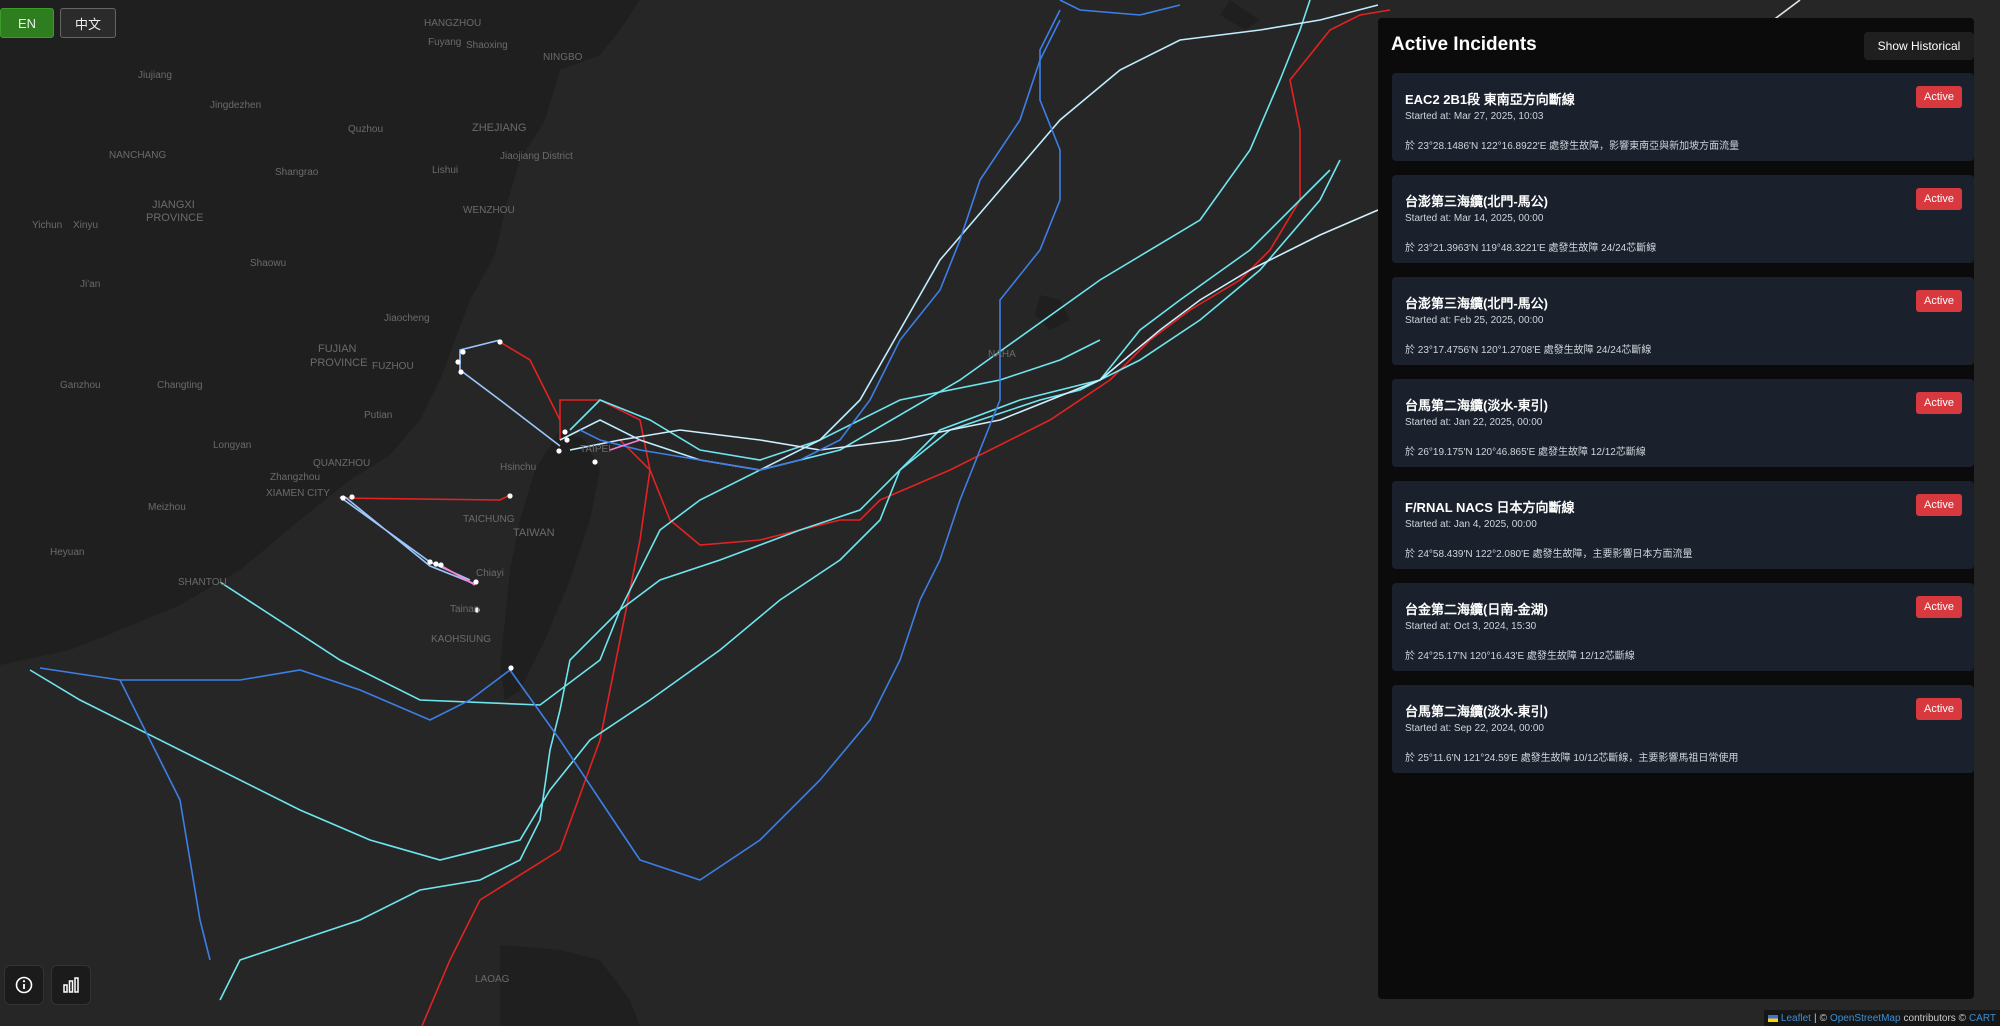  I want to click on svg-text: ZHEJIANG, so click(499, 128).